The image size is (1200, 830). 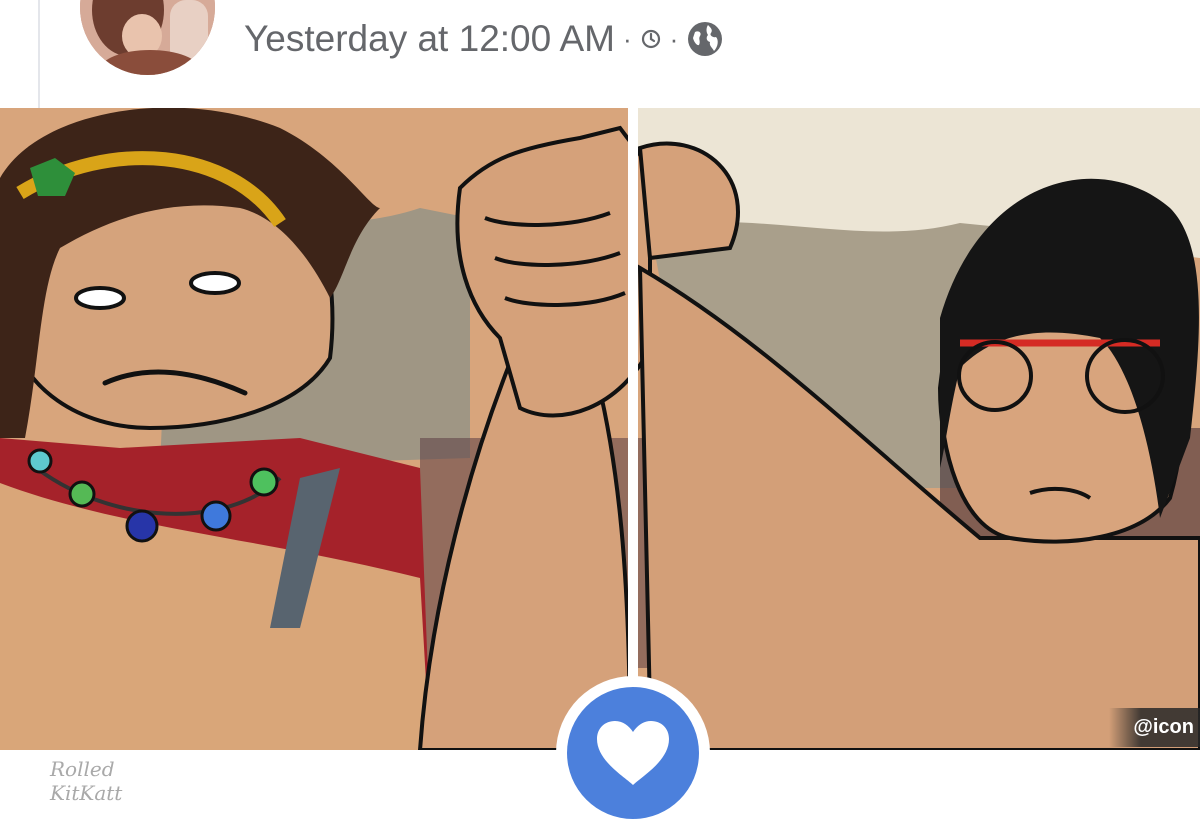 I want to click on heart-icon, so click(x=633, y=753).